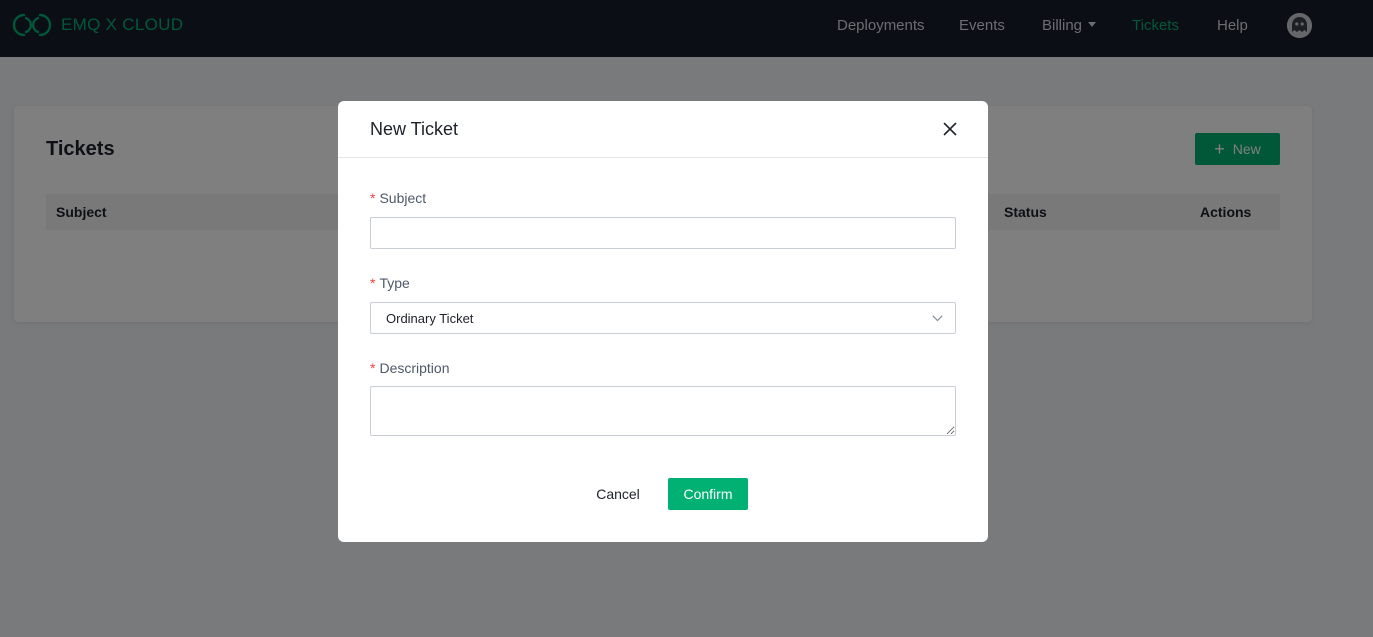 The width and height of the screenshot is (1373, 637). Describe the element at coordinates (663, 411) in the screenshot. I see `description-textarea` at that location.